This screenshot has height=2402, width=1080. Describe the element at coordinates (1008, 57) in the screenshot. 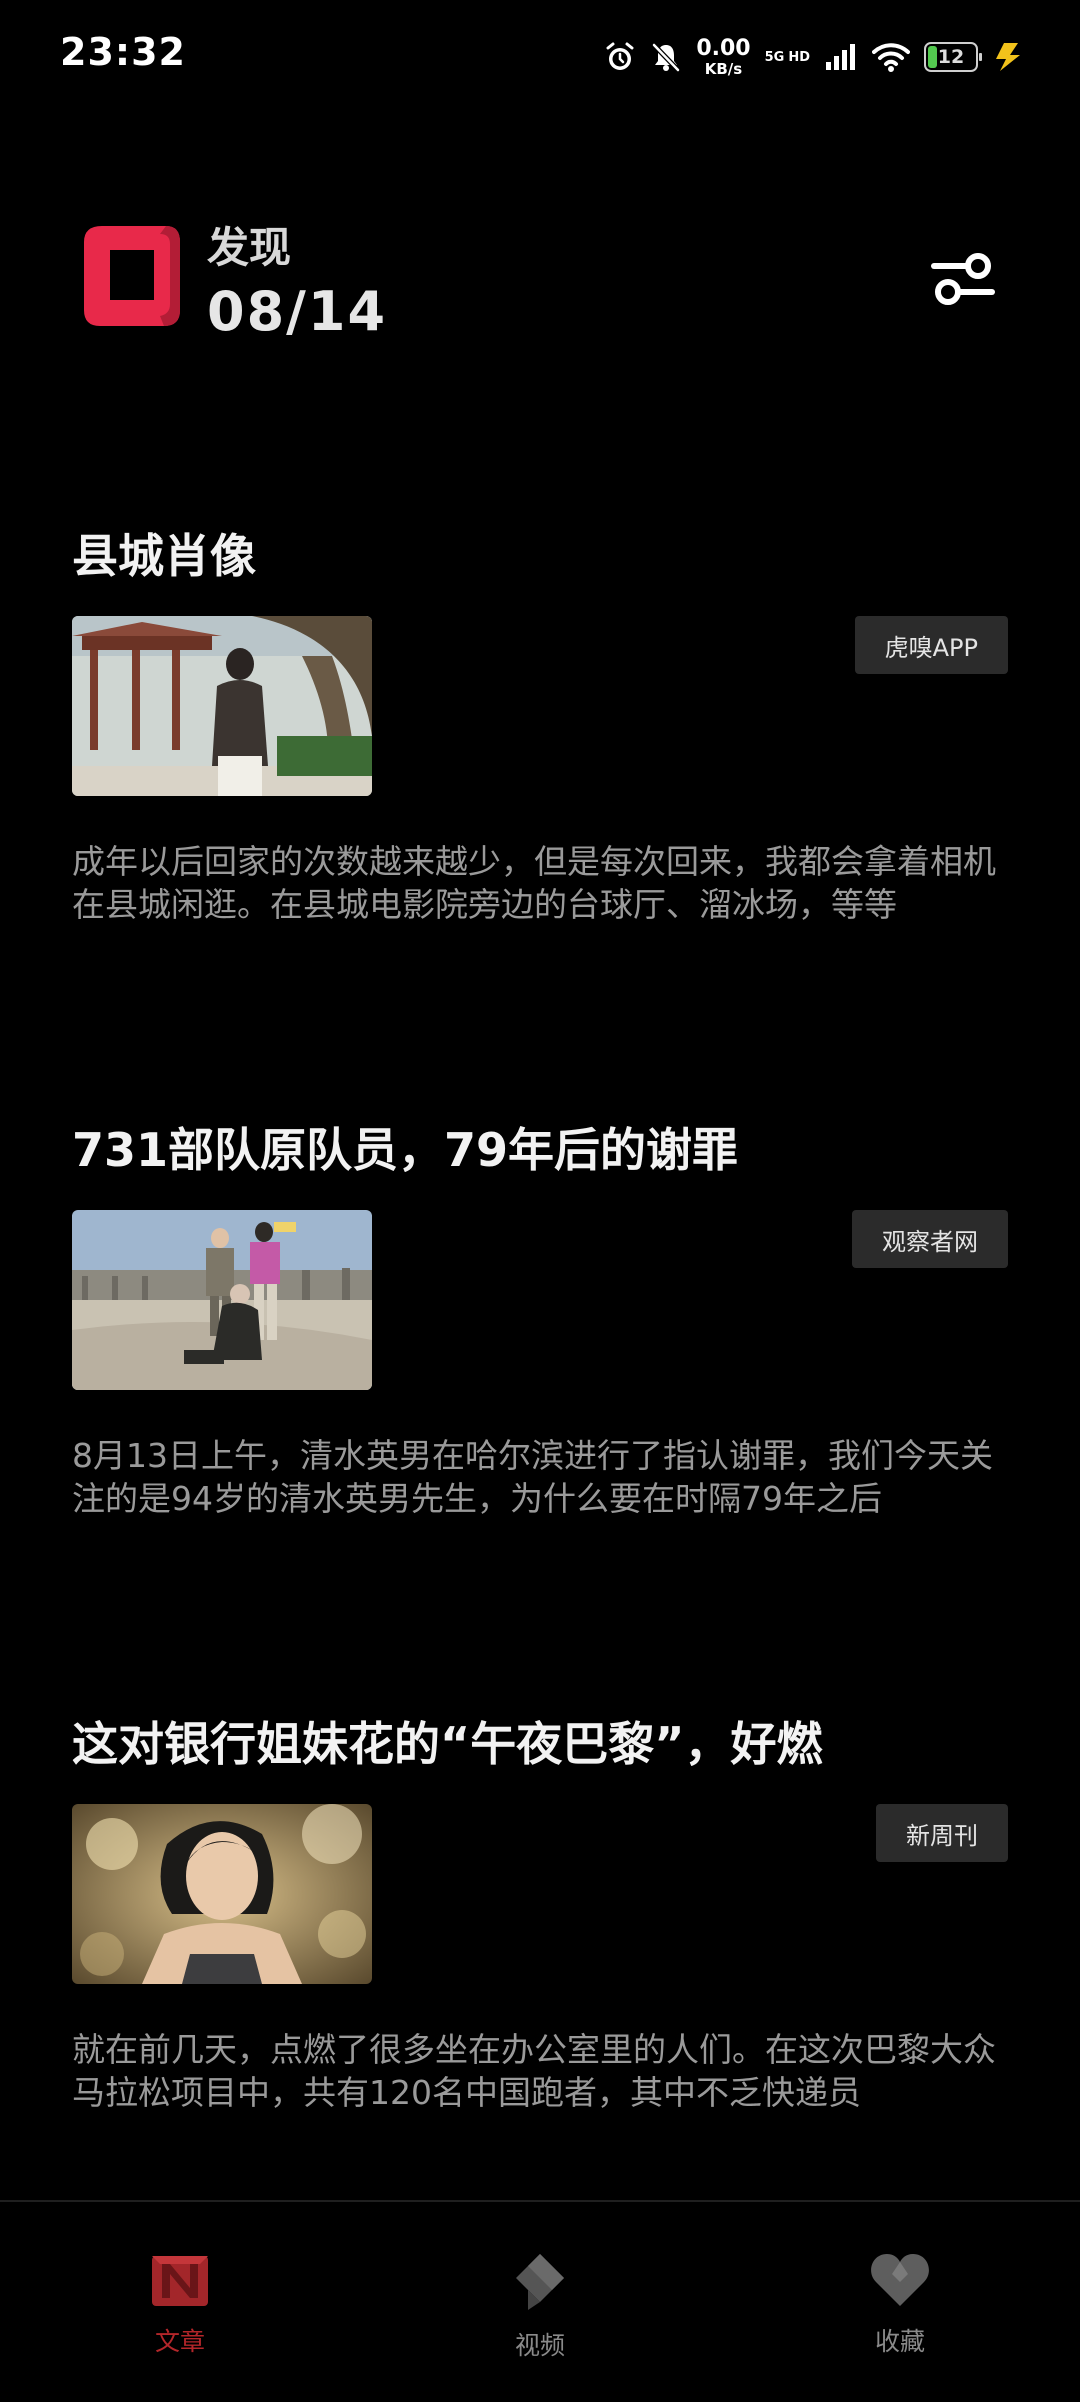

I see `charging-icon` at that location.